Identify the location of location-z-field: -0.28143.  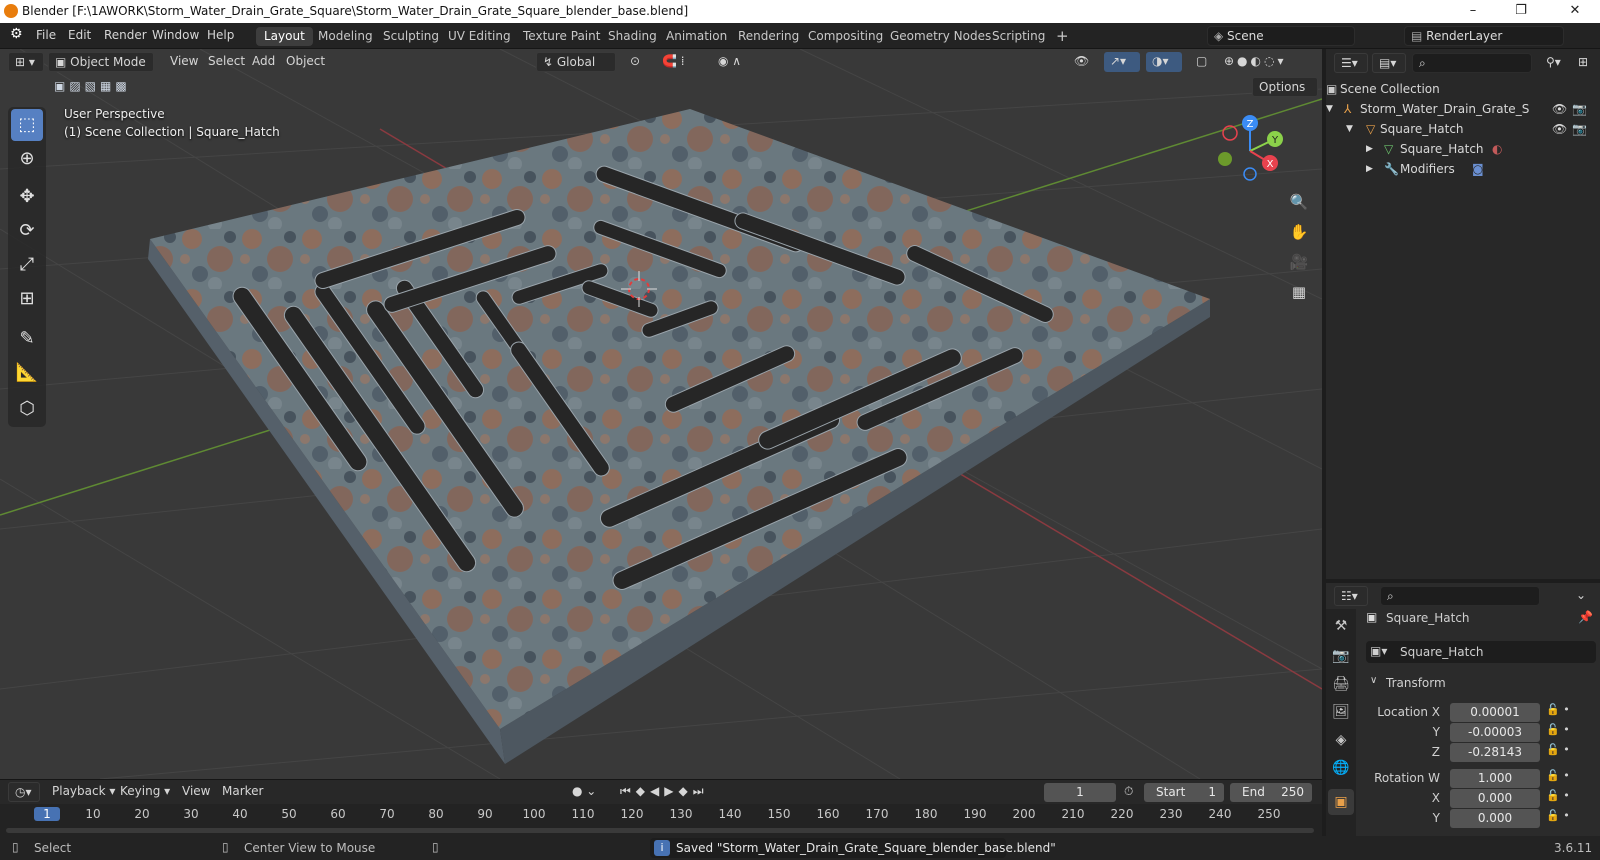
(1495, 752).